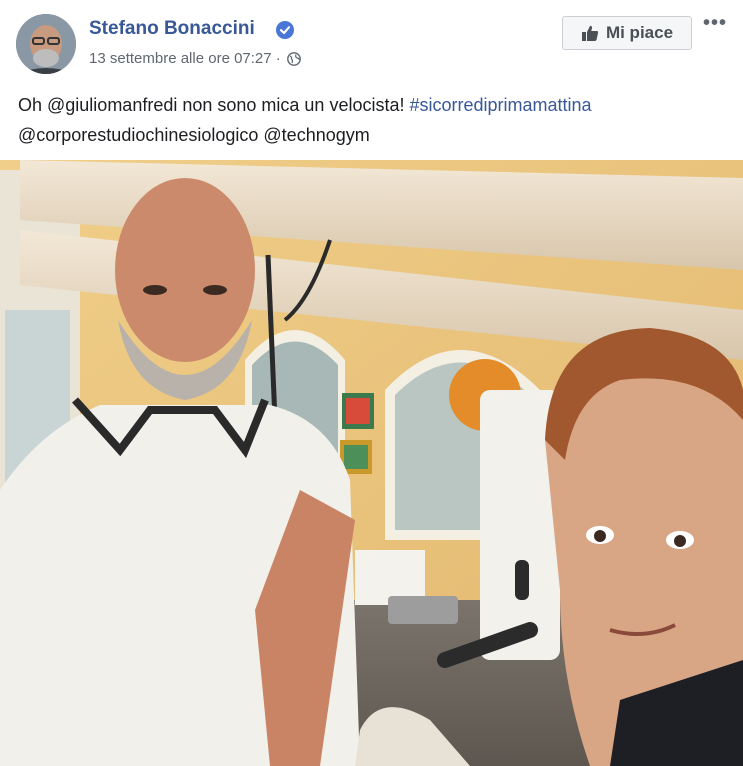 This screenshot has height=766, width=743. I want to click on globe-icon, so click(294, 59).